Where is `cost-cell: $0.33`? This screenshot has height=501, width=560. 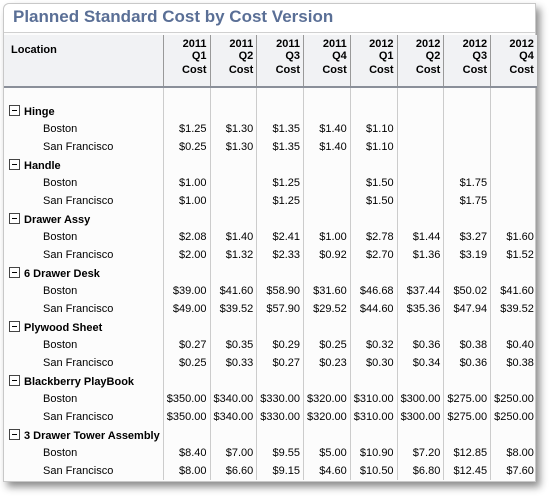 cost-cell: $0.33 is located at coordinates (233, 363).